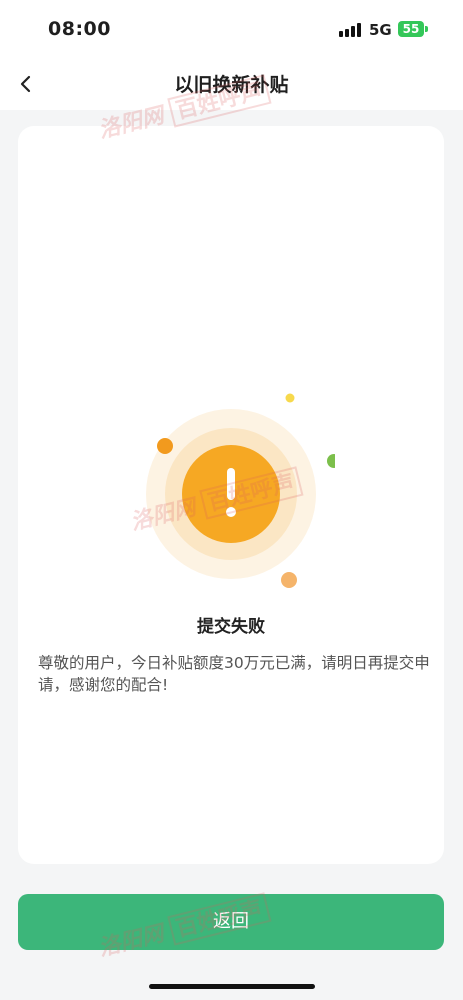 The image size is (463, 1000). I want to click on status-time: 08:00, so click(79, 29).